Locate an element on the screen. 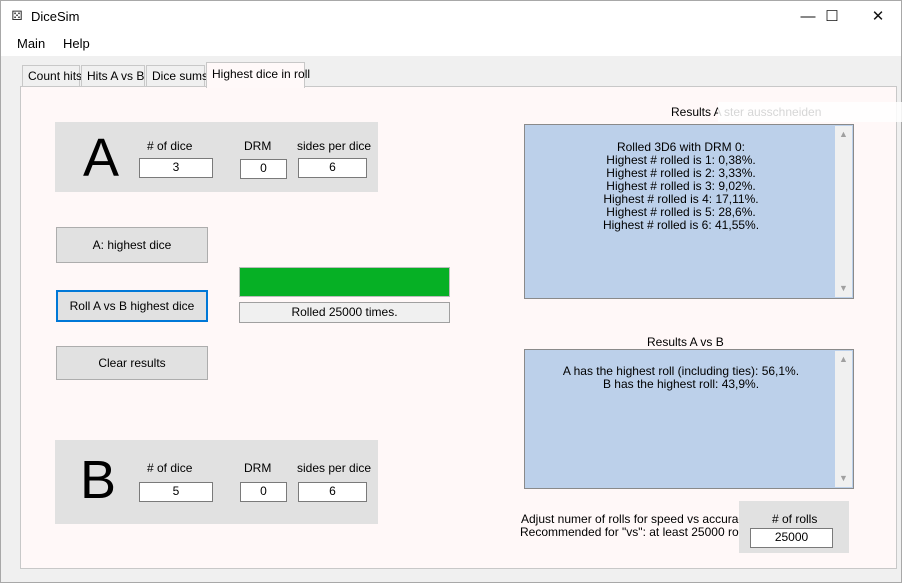 The height and width of the screenshot is (583, 902). progress-bar-fill is located at coordinates (344, 282).